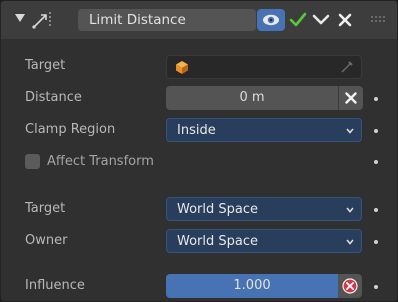 The image size is (398, 302). I want to click on visibility-toggle-button, so click(271, 20).